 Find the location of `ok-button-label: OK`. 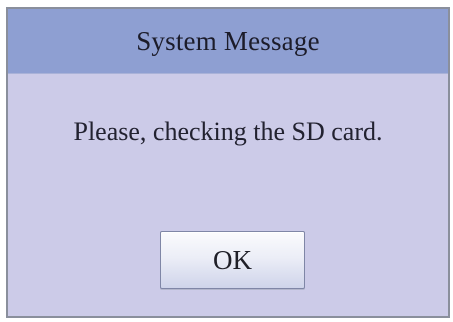

ok-button-label: OK is located at coordinates (232, 259).